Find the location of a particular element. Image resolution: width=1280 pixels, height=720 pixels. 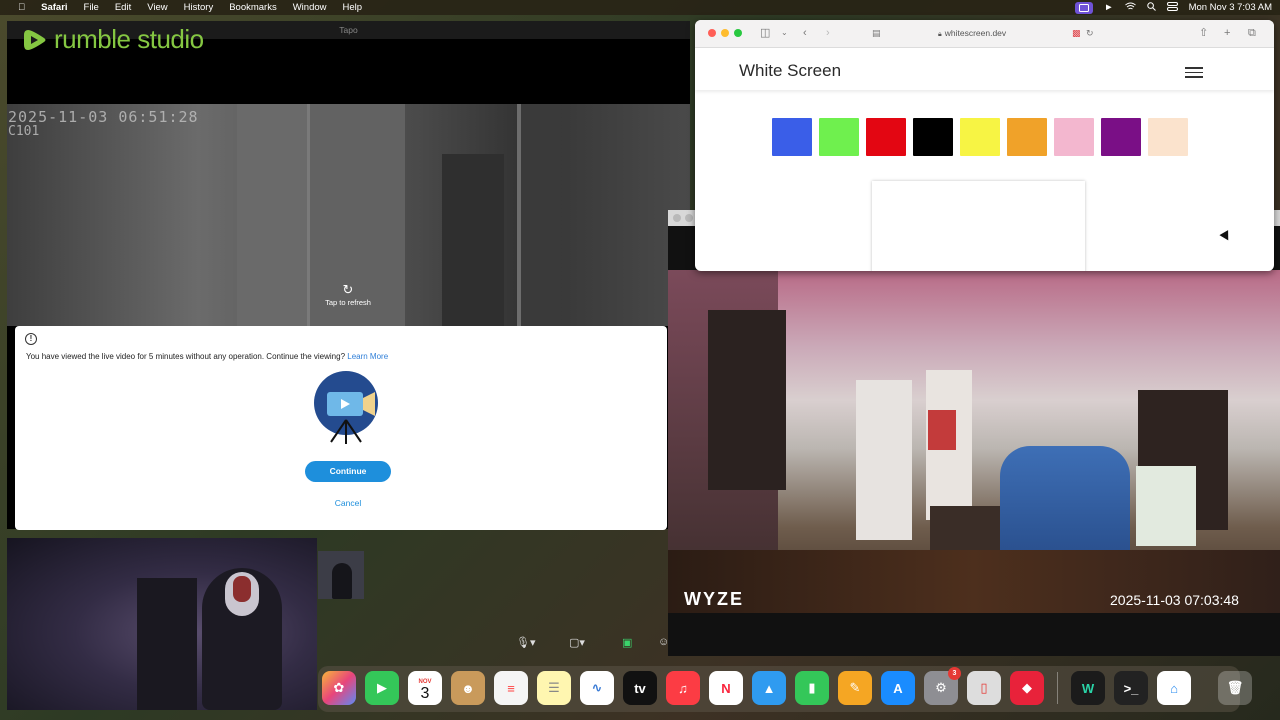

wyze-timestamp: 2025-11-03 07:03:48 is located at coordinates (1174, 600).